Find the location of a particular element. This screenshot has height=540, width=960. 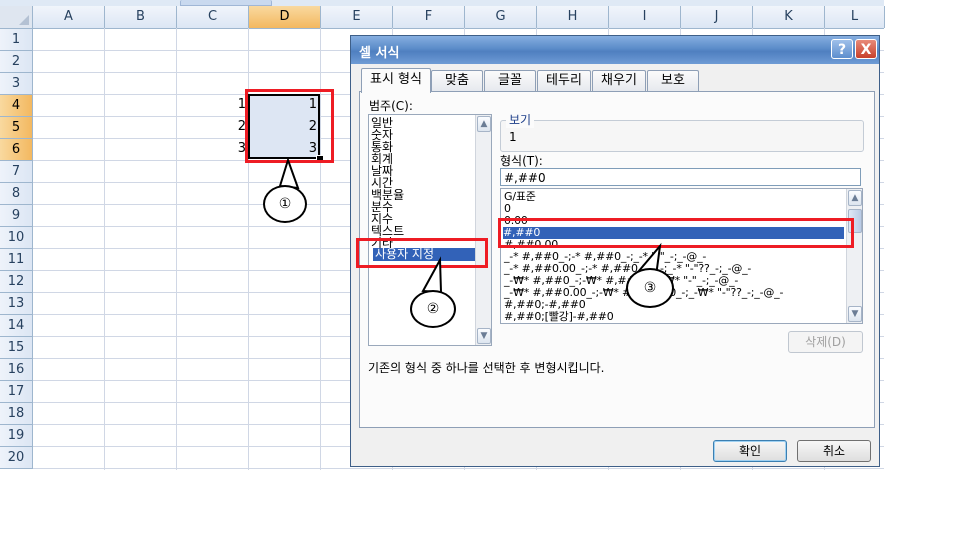

callout-2: ② is located at coordinates (433, 309).